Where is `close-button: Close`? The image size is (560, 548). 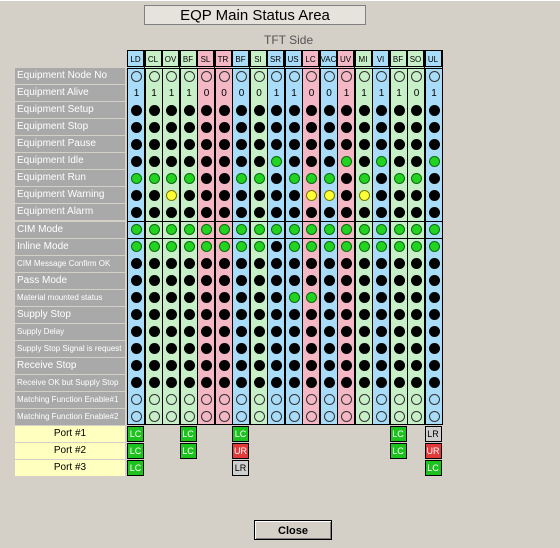 close-button: Close is located at coordinates (293, 530).